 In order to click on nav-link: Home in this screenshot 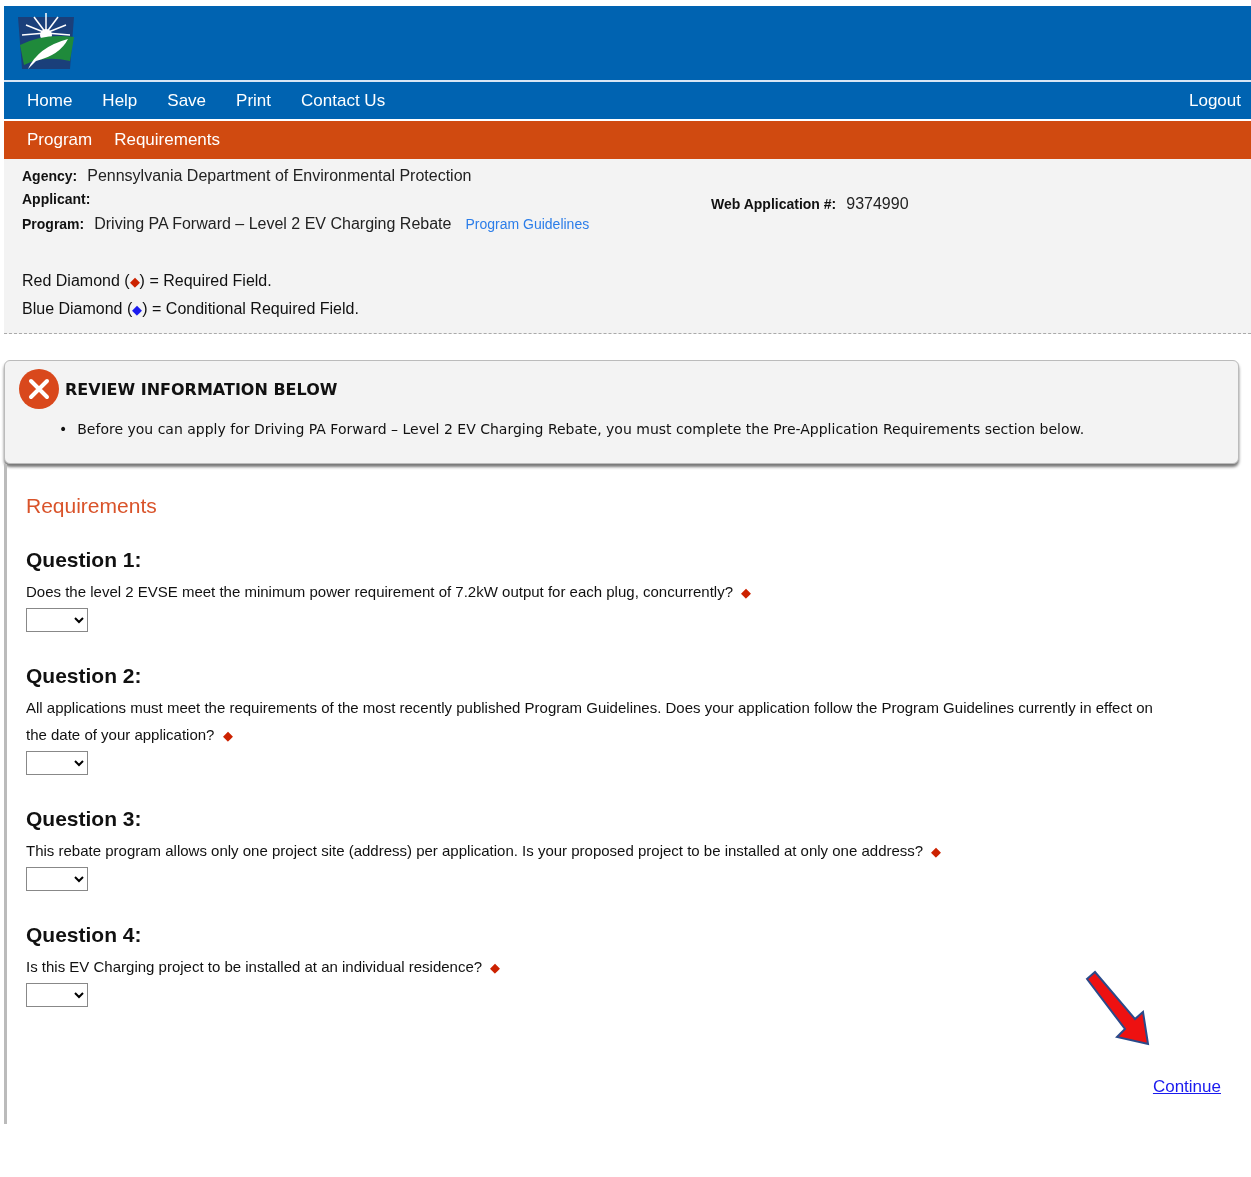, I will do `click(50, 100)`.